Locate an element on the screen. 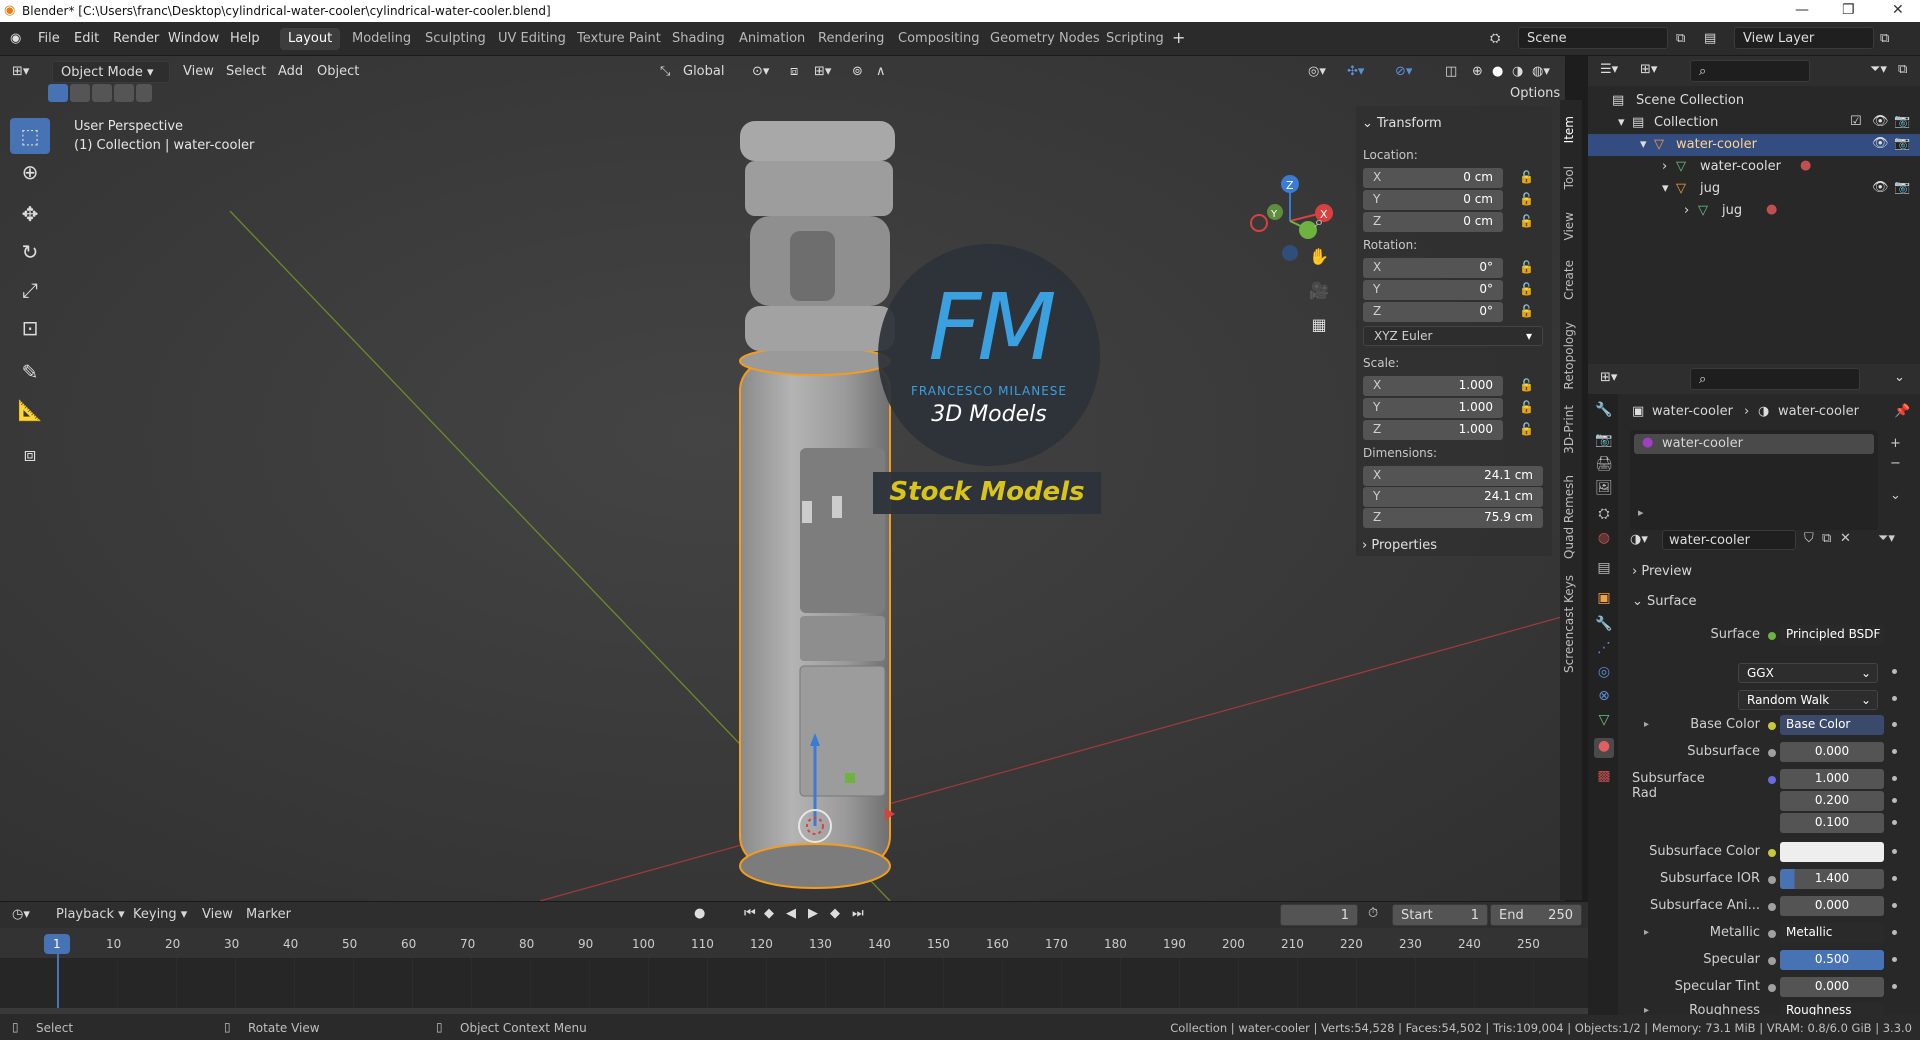 The width and height of the screenshot is (1920, 1040). outliner-row-water-cooler-mesh: › ▽ water-cooler ● is located at coordinates (1754, 167).